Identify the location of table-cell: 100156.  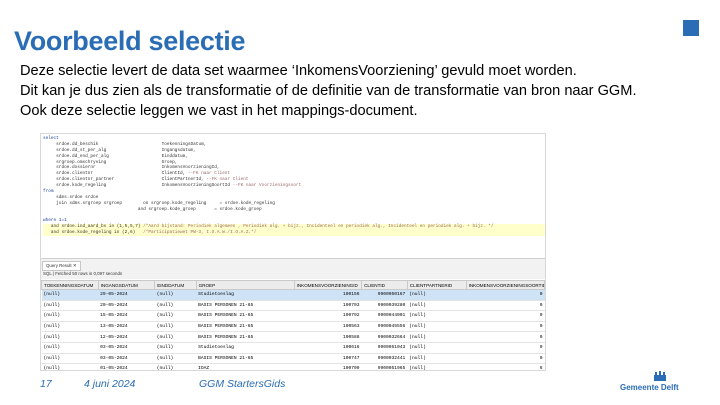
(328, 295).